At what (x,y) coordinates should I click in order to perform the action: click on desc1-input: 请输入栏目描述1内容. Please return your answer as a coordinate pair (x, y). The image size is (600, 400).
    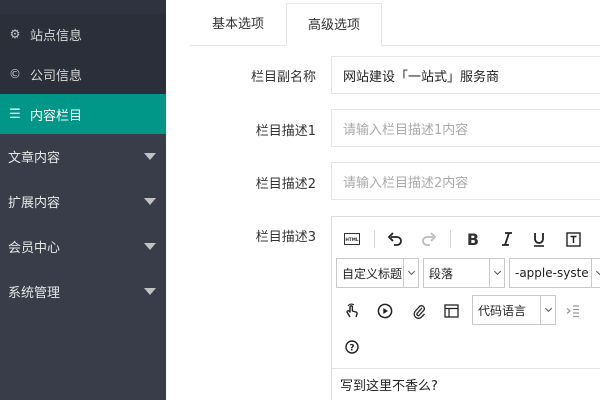
    Looking at the image, I should click on (465, 128).